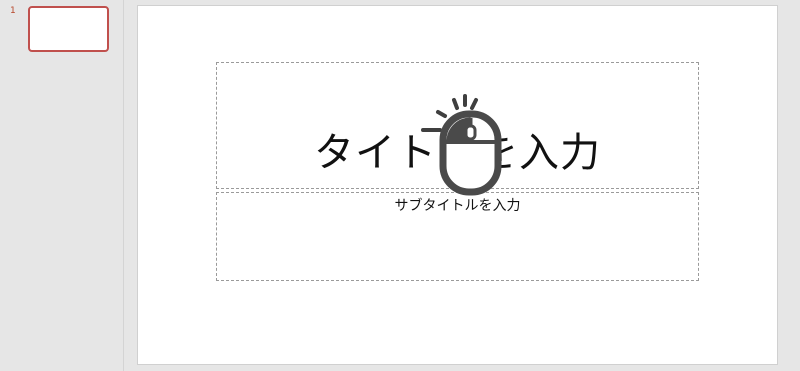  Describe the element at coordinates (457, 206) in the screenshot. I see `subtitle-placeholder-text: サブタイトルを入力` at that location.